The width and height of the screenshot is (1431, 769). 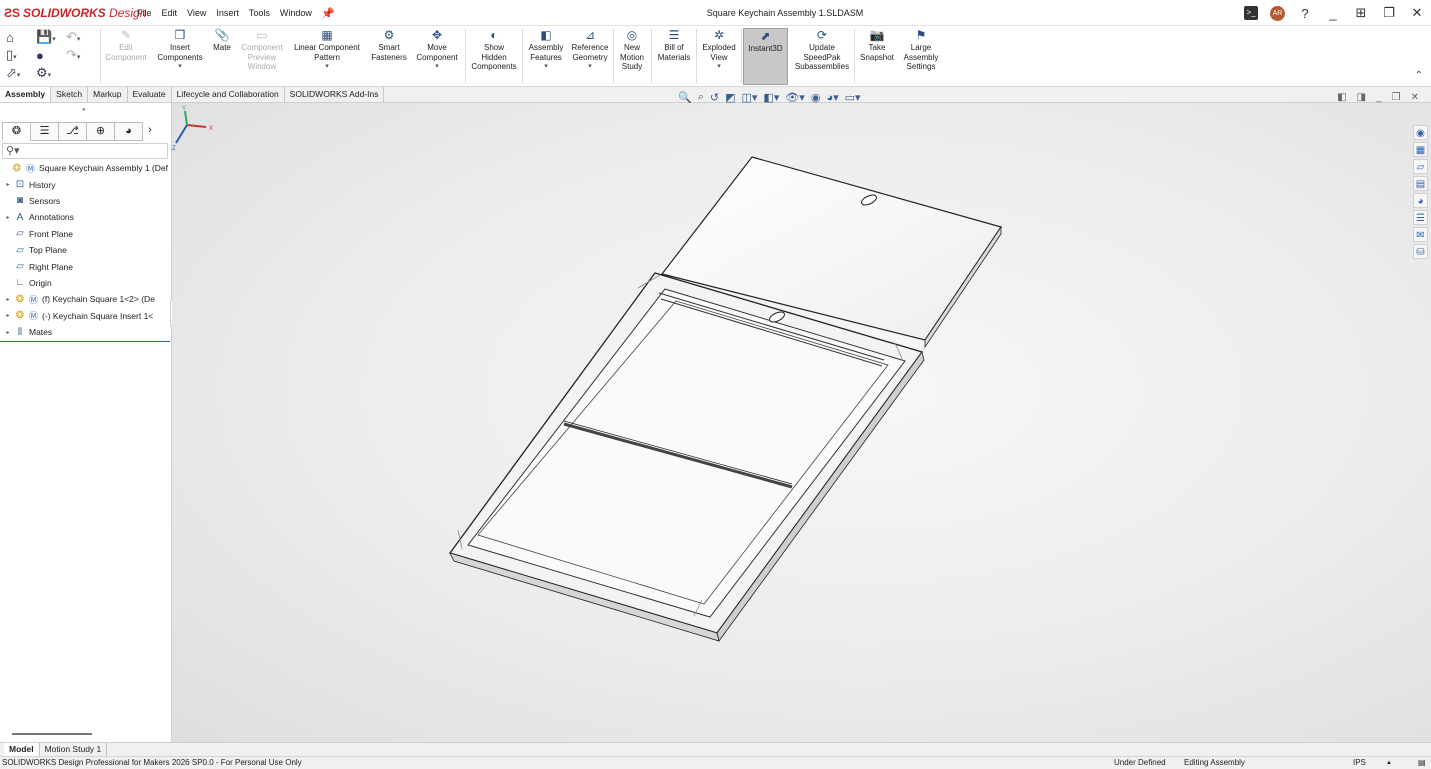 What do you see at coordinates (77, 55) in the screenshot?
I see `redo-icon: ↷▾` at bounding box center [77, 55].